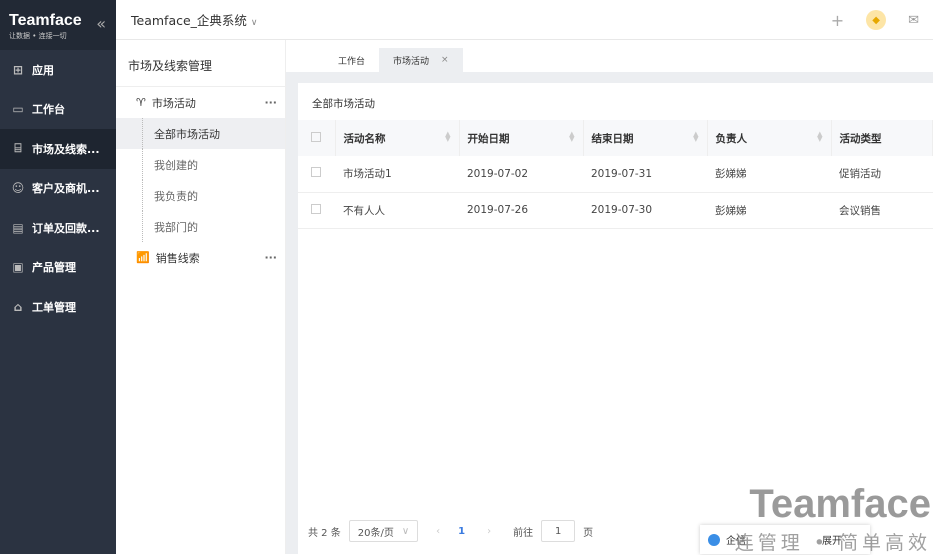  I want to click on group-market-activity: ♈ 市场活动 ···, so click(200, 102).